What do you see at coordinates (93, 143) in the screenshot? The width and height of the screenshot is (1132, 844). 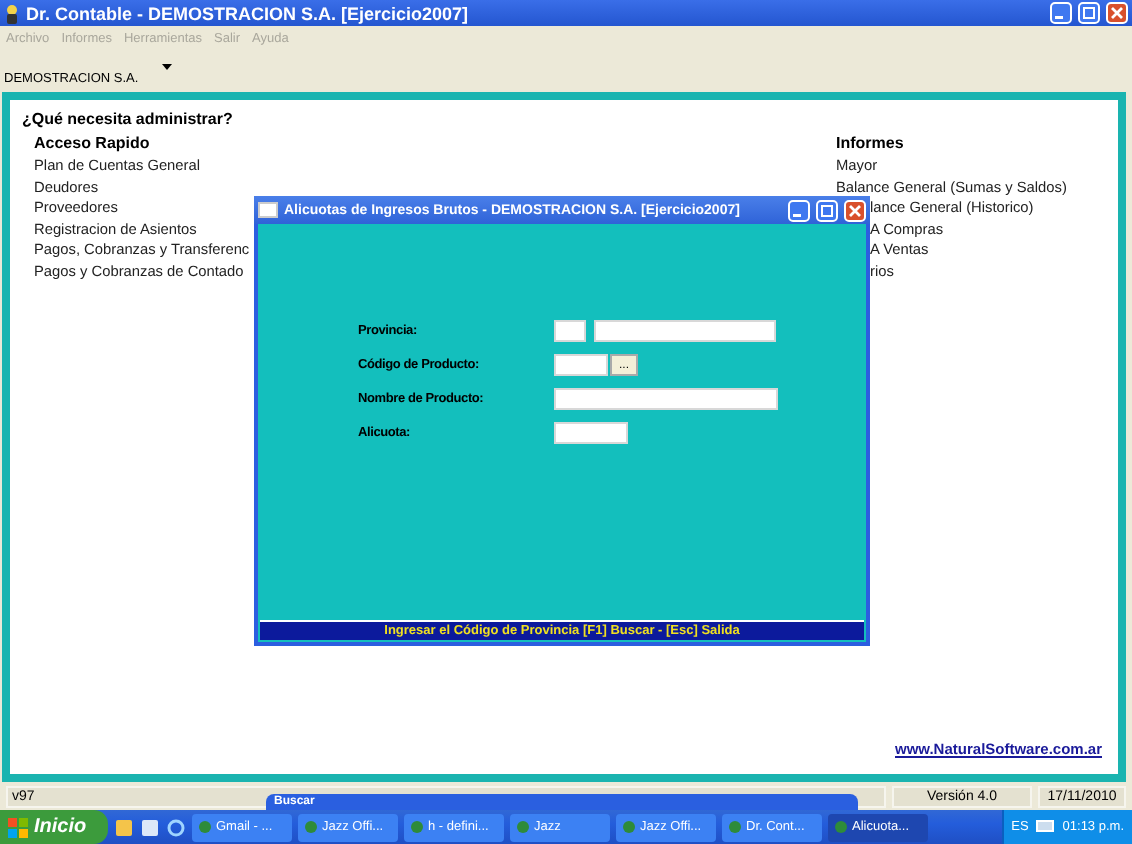 I see `column-heading: Acceso Rapido` at bounding box center [93, 143].